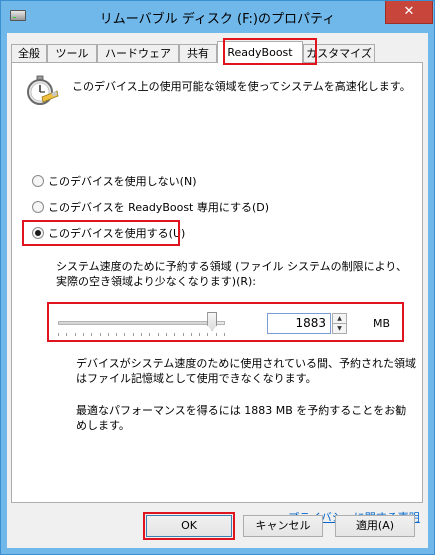 This screenshot has height=555, width=435. What do you see at coordinates (339, 53) in the screenshot?
I see `tab-customize: カスタマイズ` at bounding box center [339, 53].